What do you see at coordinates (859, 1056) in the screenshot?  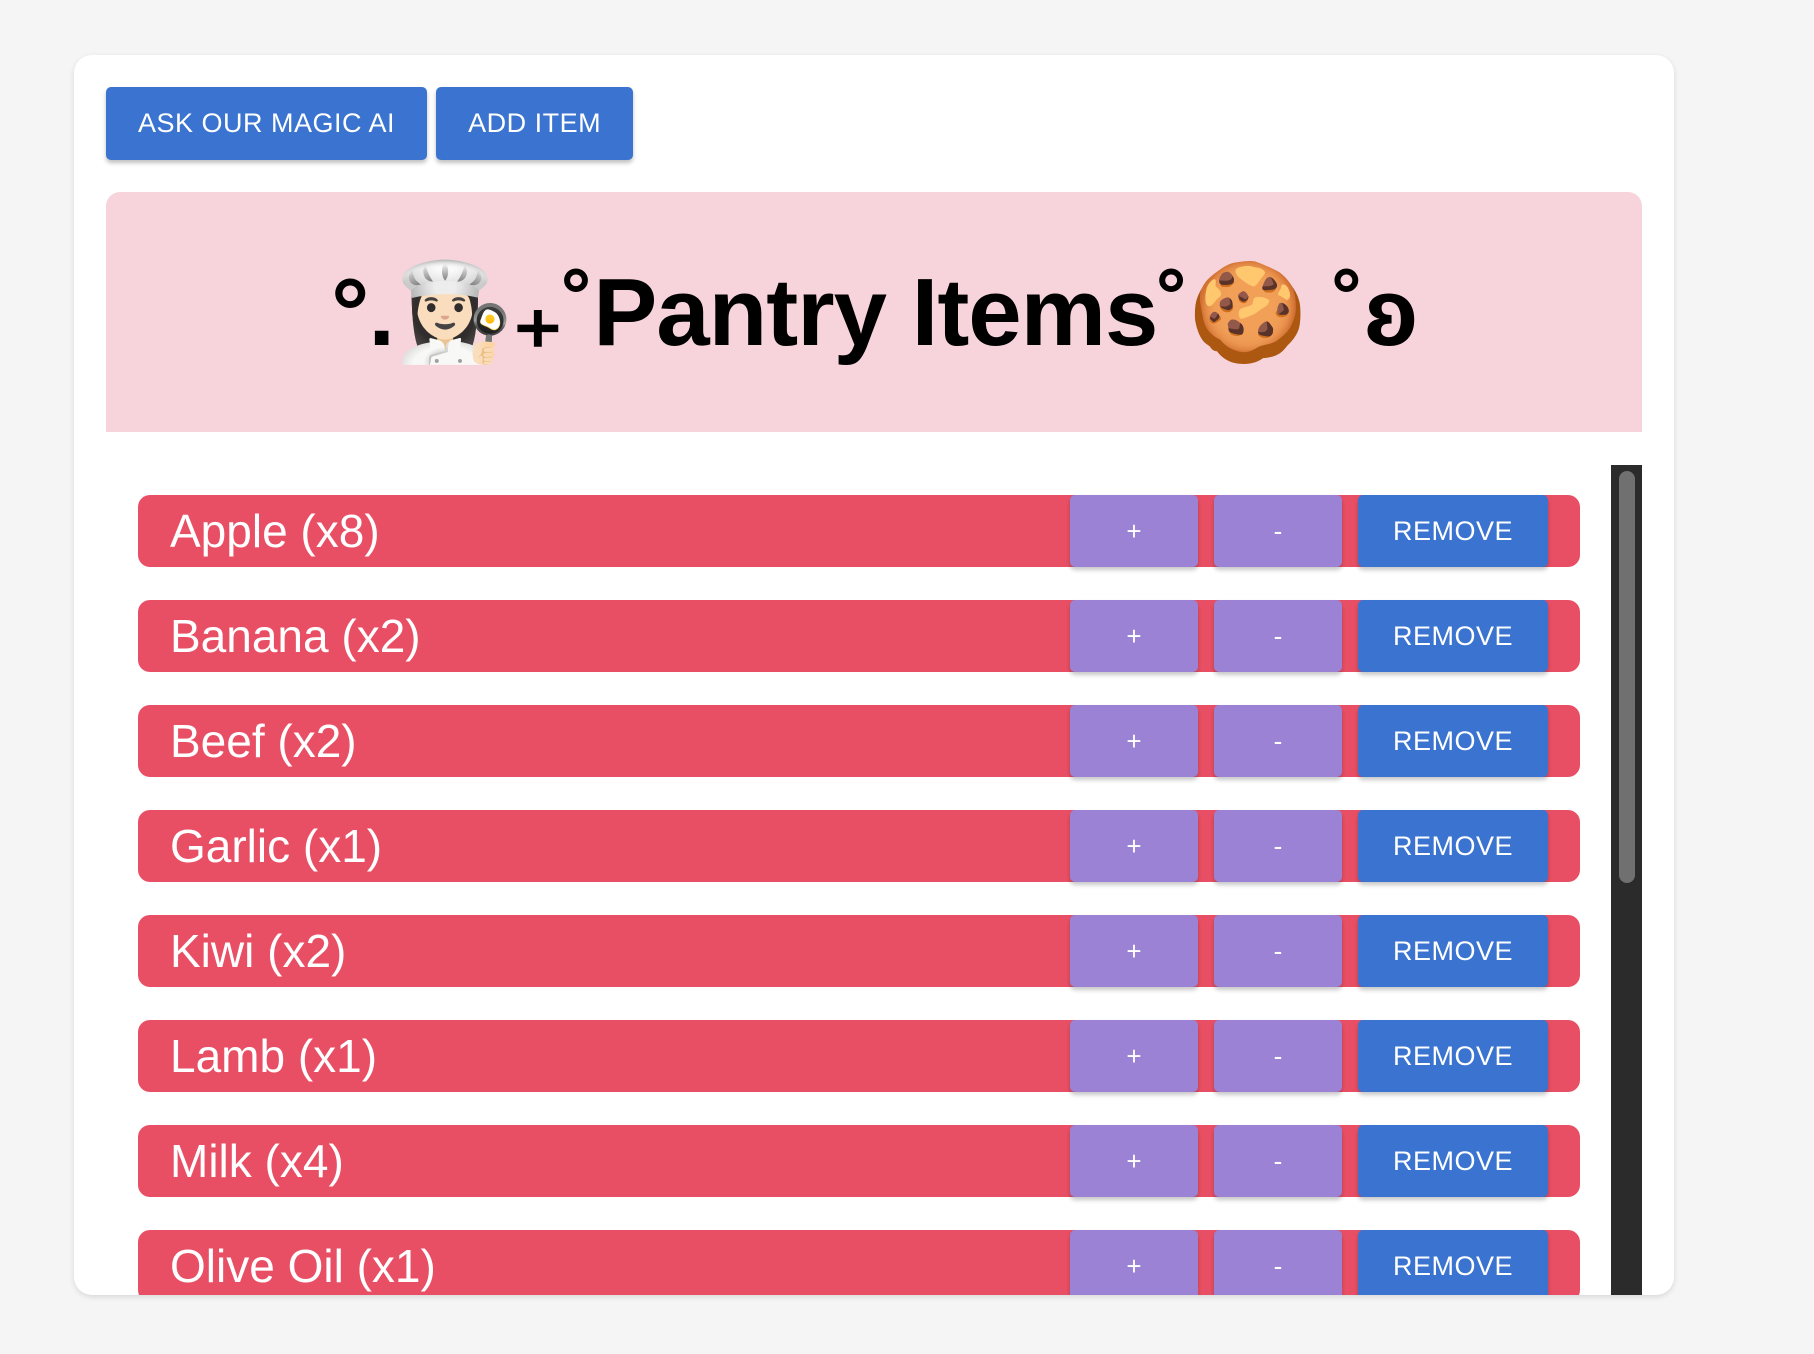 I see `list-item: Lamb (x1) + - REMOVE` at bounding box center [859, 1056].